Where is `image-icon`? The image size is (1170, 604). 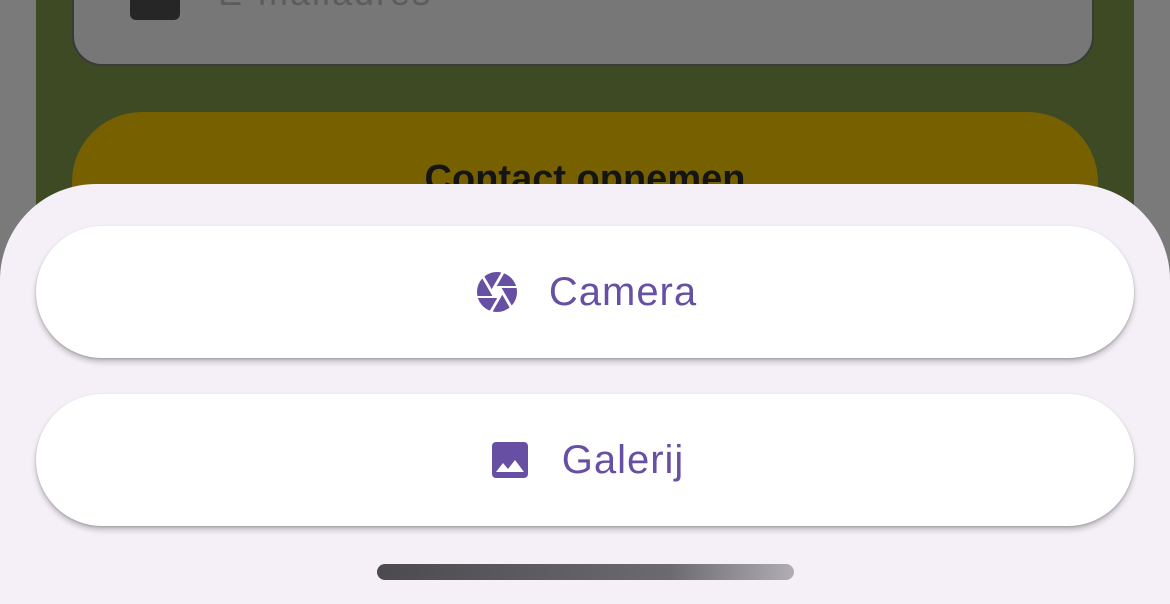 image-icon is located at coordinates (510, 460).